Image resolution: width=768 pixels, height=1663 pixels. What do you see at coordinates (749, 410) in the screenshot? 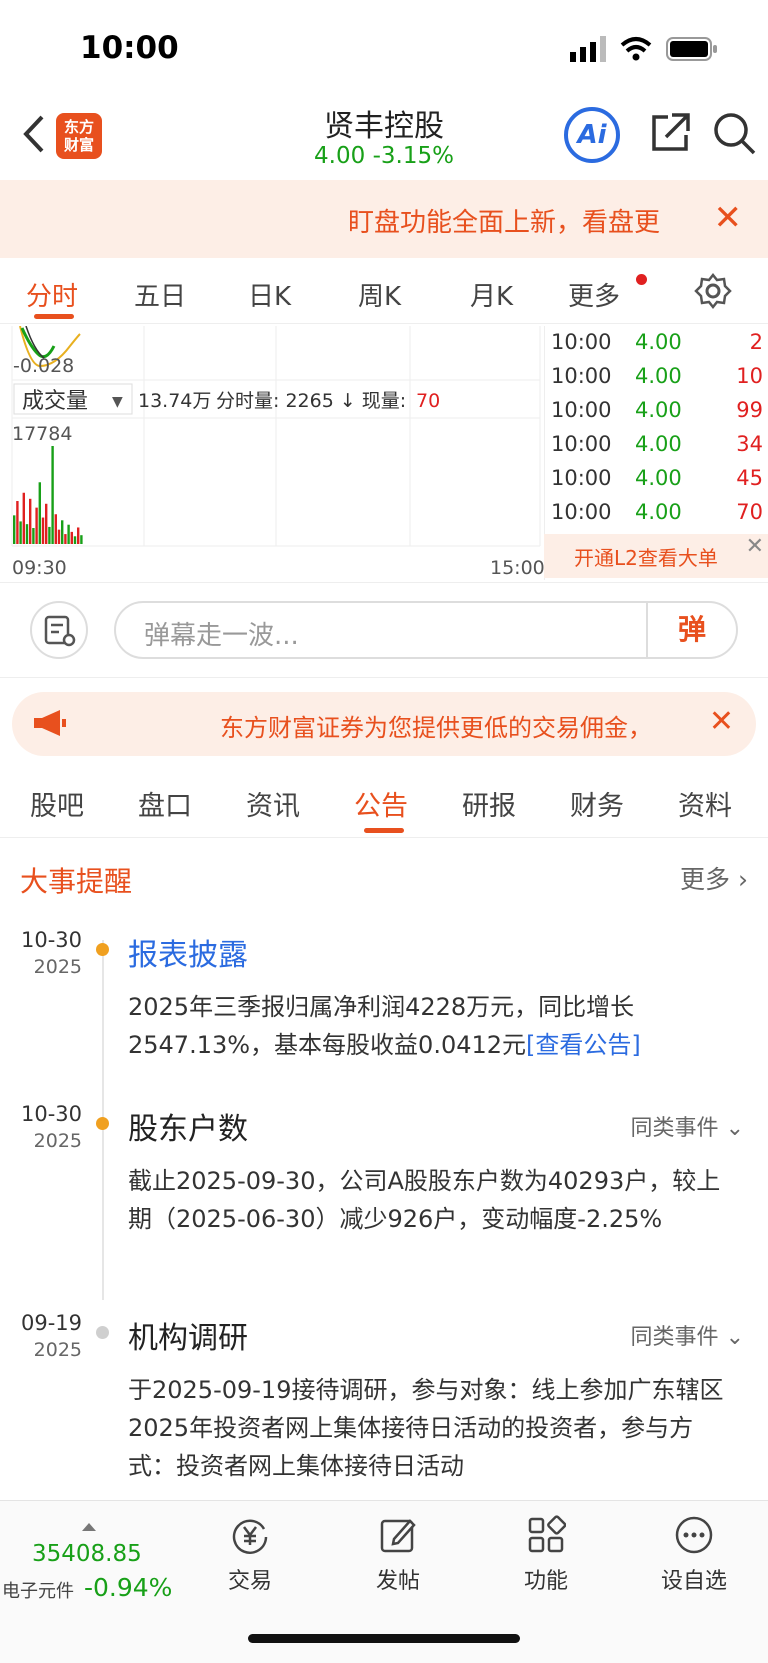
I see `tick-volume: 99` at bounding box center [749, 410].